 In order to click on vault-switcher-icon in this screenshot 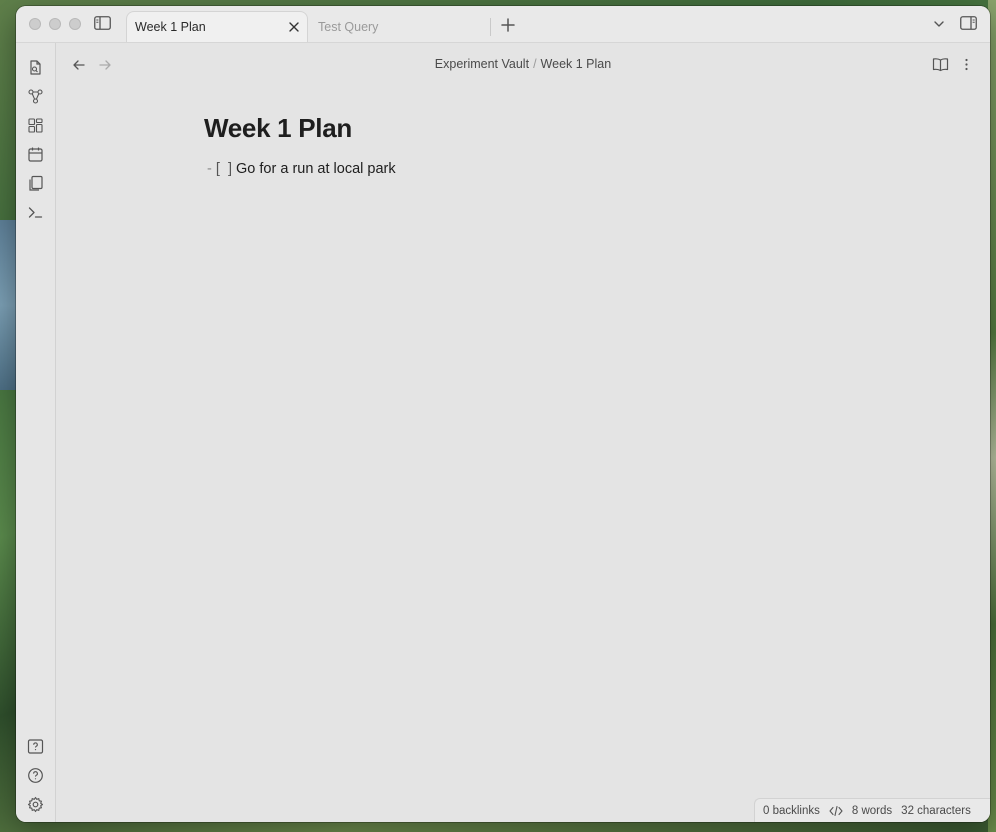, I will do `click(35, 746)`.